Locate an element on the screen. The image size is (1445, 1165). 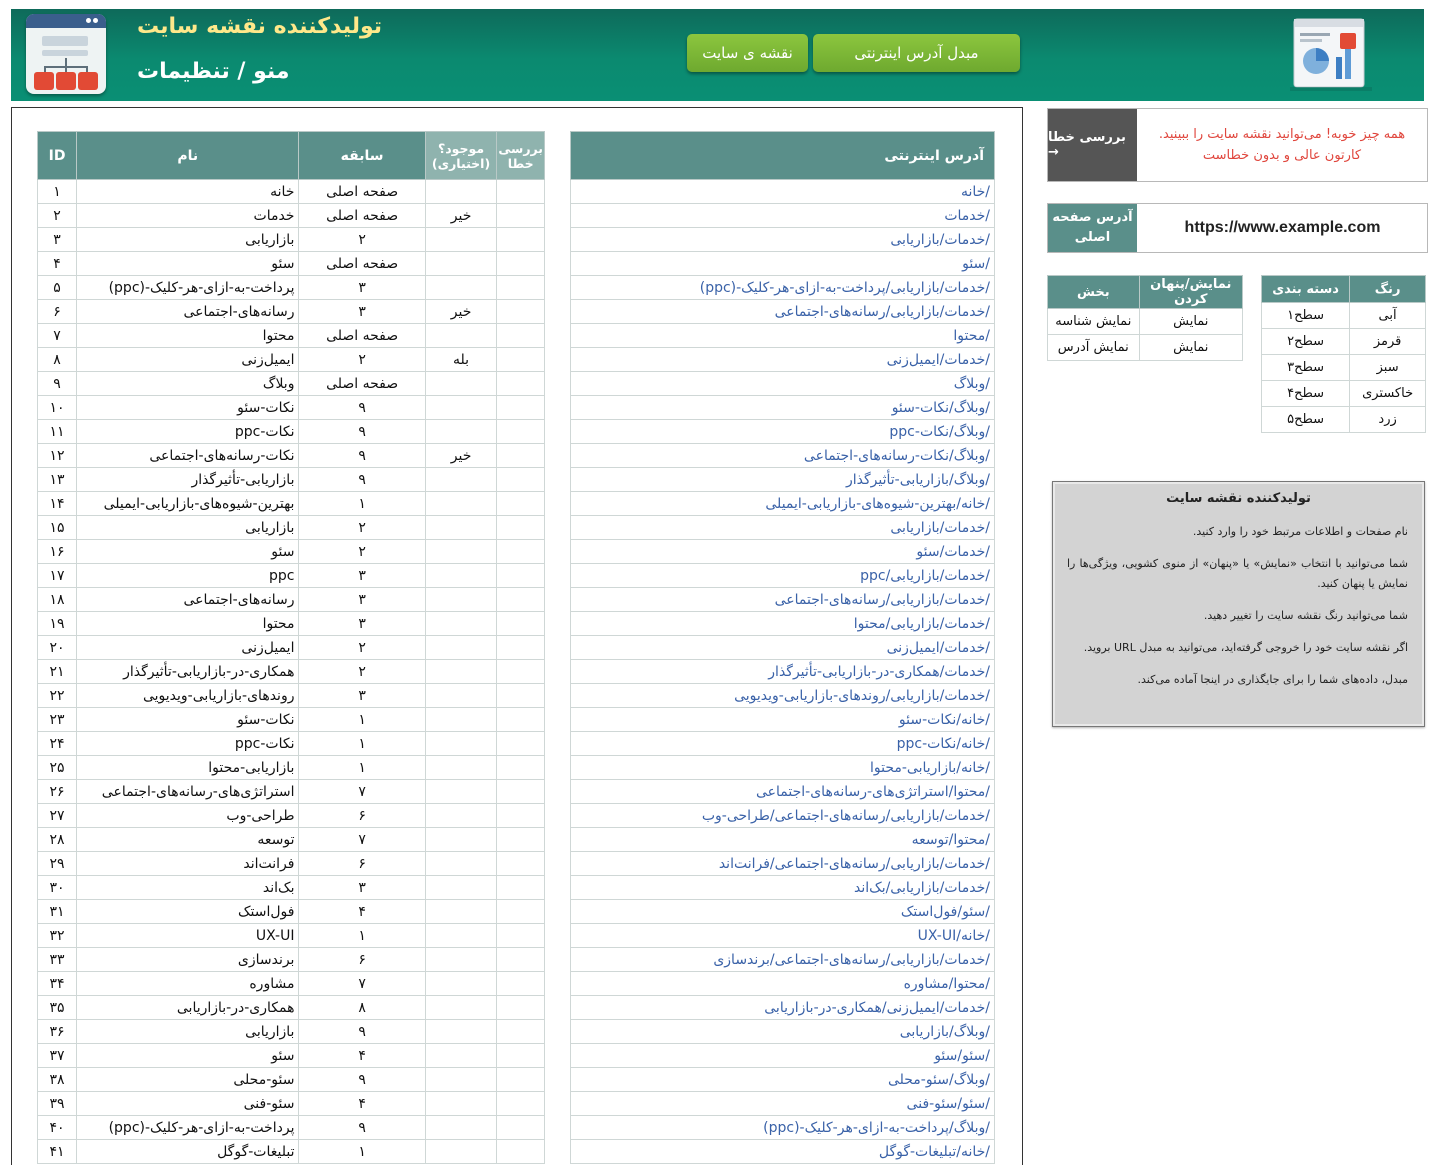
name-cell: رسانه‌های-اجتماعی is located at coordinates (188, 599).